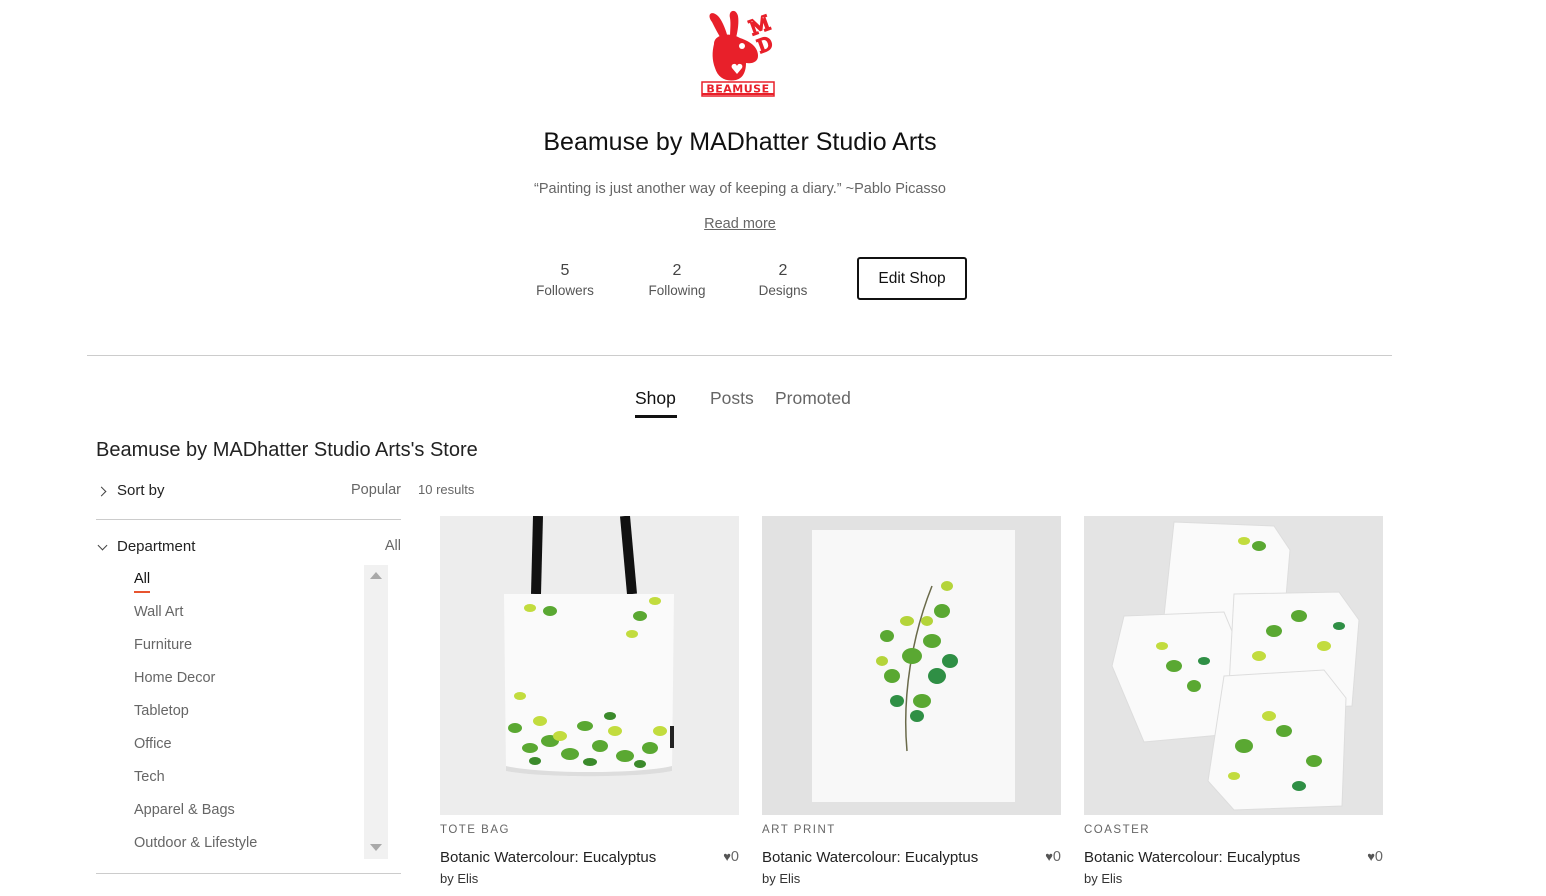 The width and height of the screenshot is (1546, 896). Describe the element at coordinates (246, 582) in the screenshot. I see `department-item-all: All` at that location.